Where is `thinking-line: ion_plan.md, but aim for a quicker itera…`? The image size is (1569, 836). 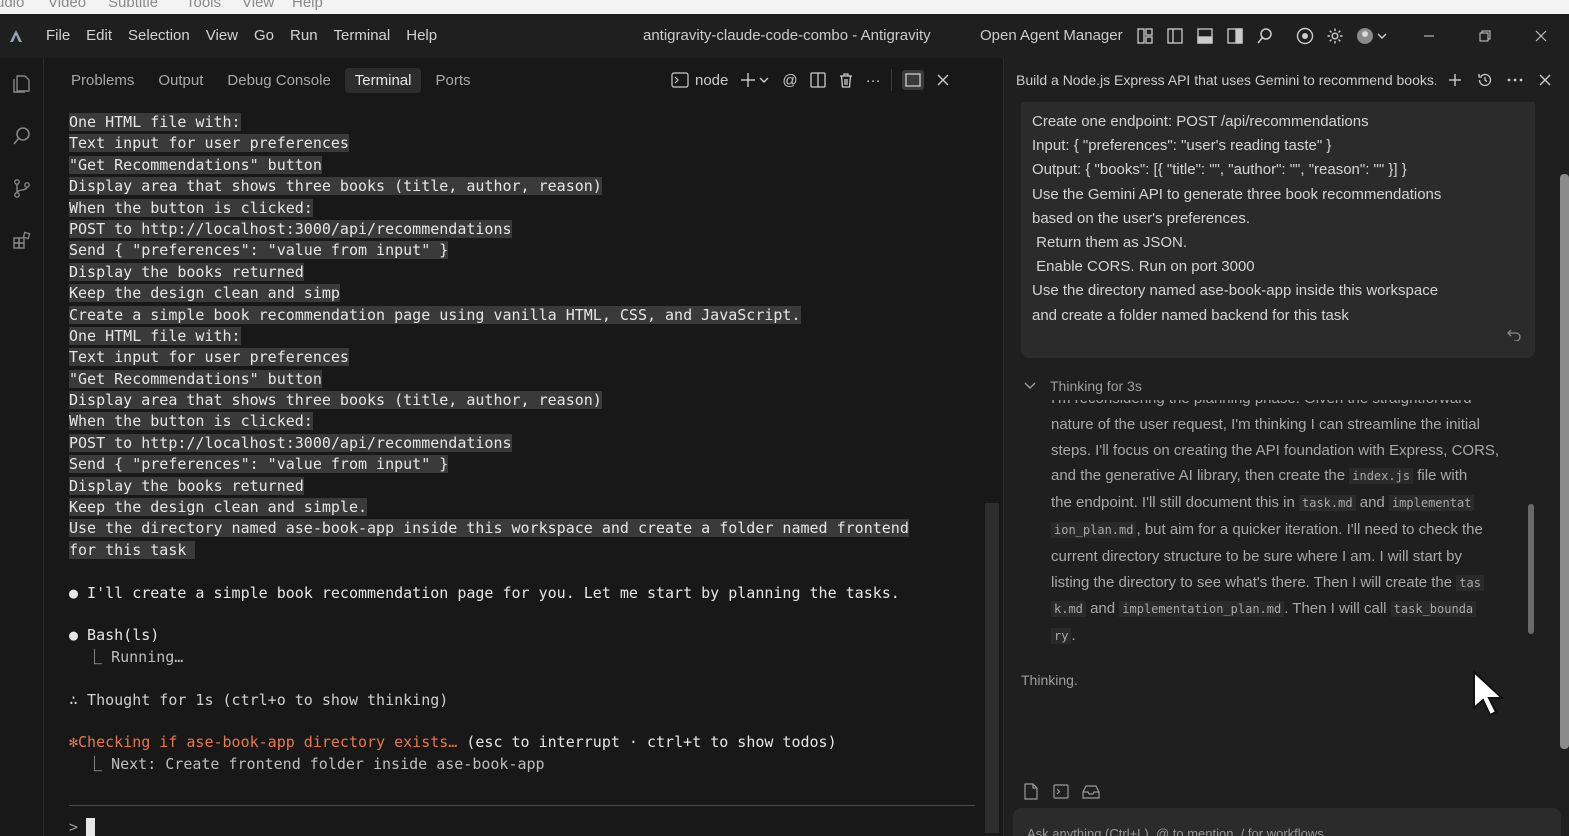 thinking-line: ion_plan.md, but aim for a quicker itera… is located at coordinates (1288, 530).